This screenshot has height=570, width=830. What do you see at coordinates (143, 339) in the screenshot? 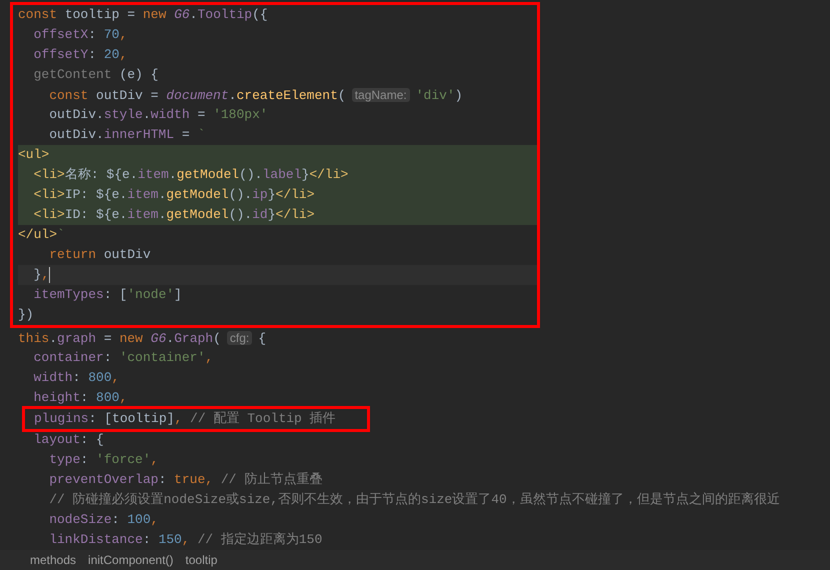
I see `code-line: this.graph = new G6.Graph( cfg: {` at bounding box center [143, 339].